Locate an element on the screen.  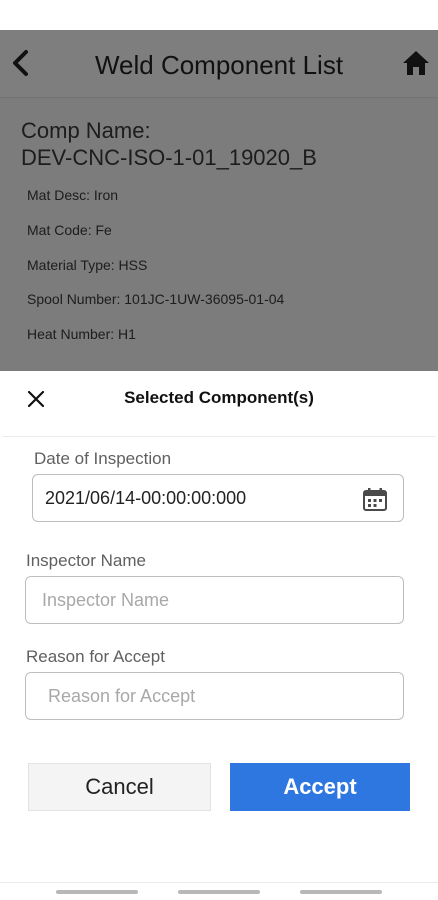
status-bar is located at coordinates (219, 15).